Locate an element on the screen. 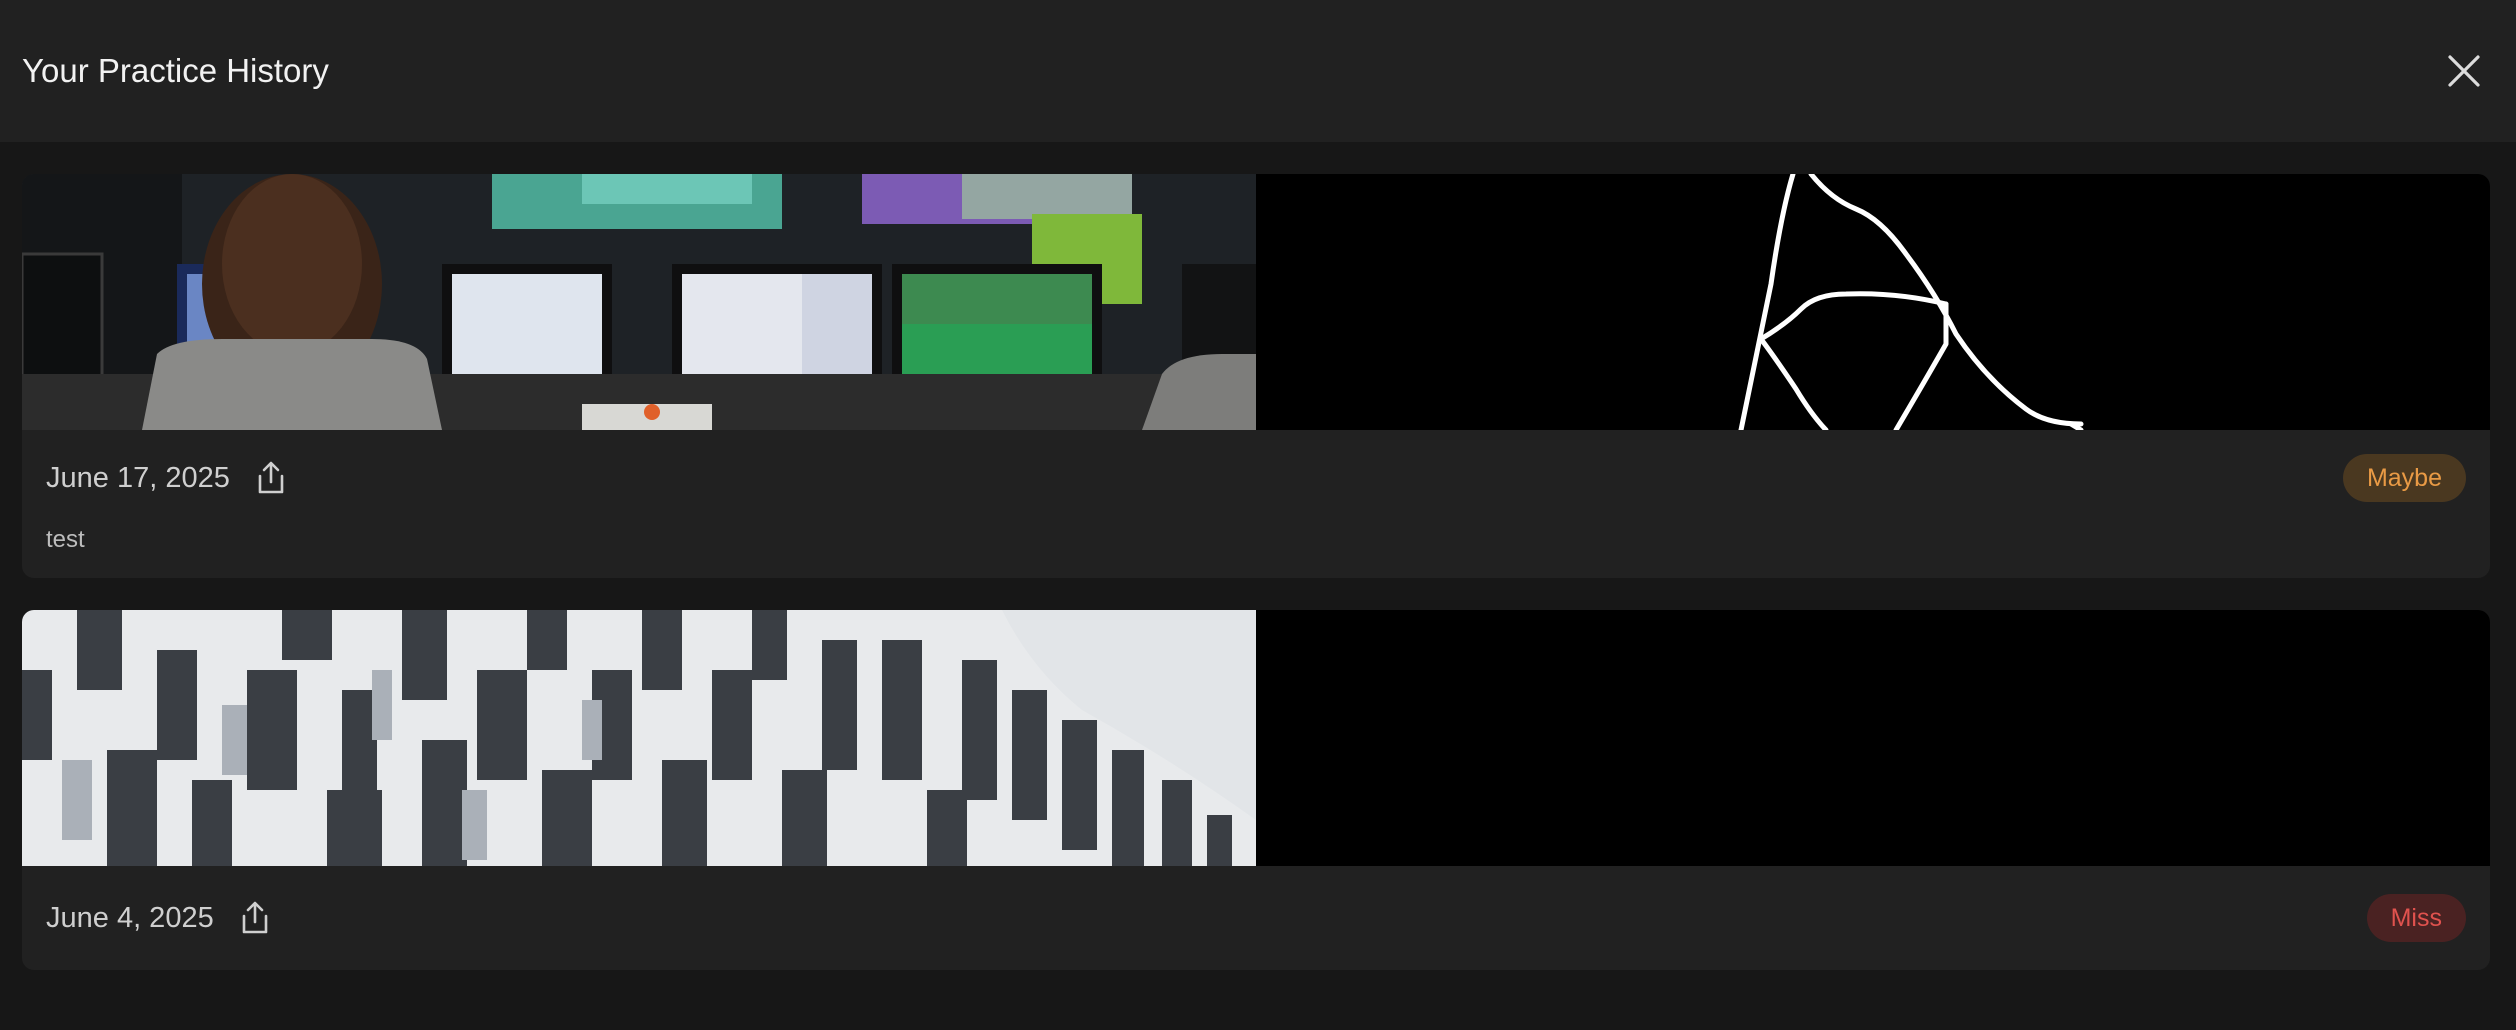 This screenshot has height=1030, width=2516. entry-meta: June 17, 2025 Maybe is located at coordinates (1256, 478).